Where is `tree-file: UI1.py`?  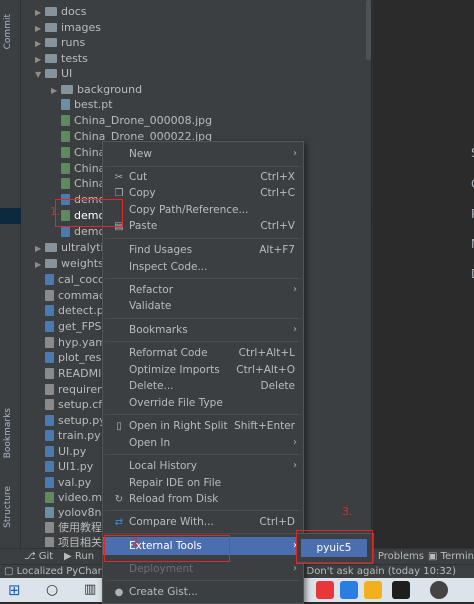 tree-file: UI1.py is located at coordinates (69, 467).